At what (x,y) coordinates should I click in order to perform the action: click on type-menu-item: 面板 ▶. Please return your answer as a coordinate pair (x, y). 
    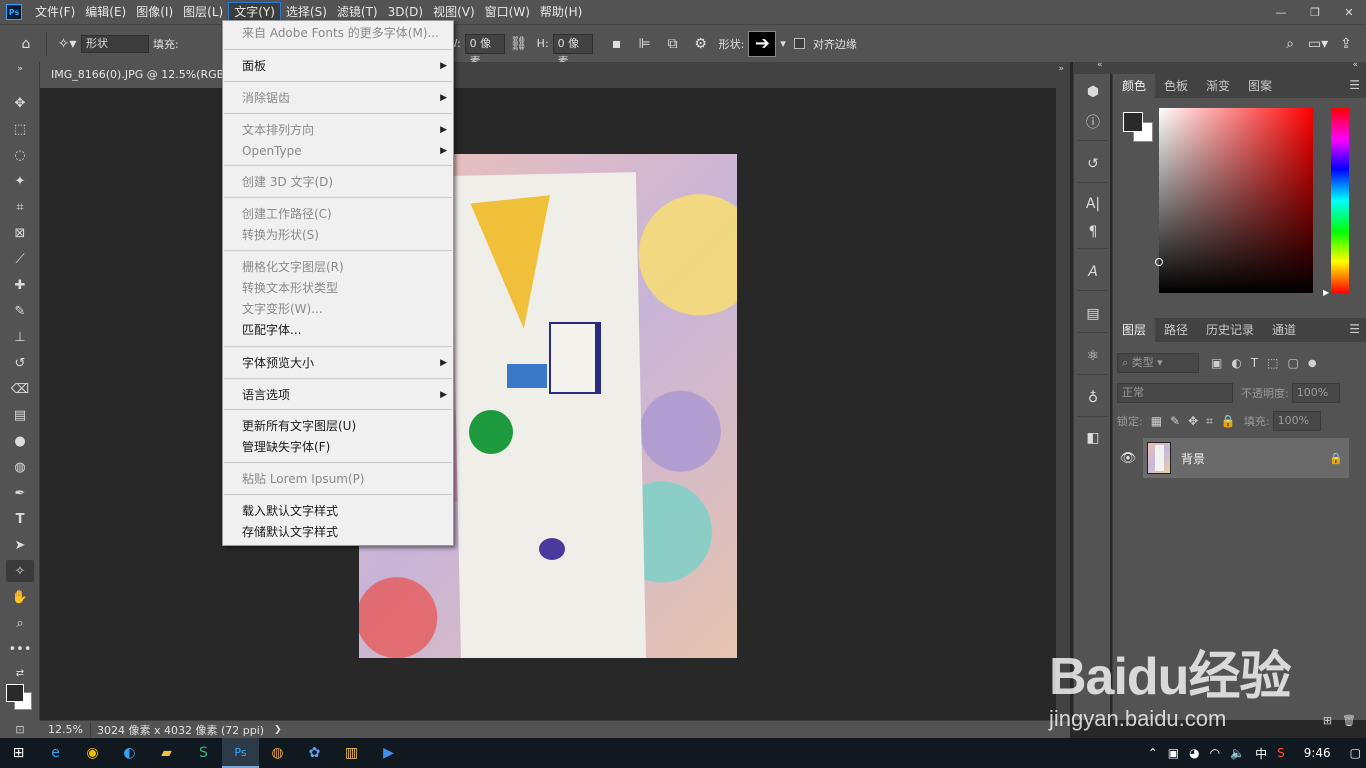
    Looking at the image, I should click on (338, 66).